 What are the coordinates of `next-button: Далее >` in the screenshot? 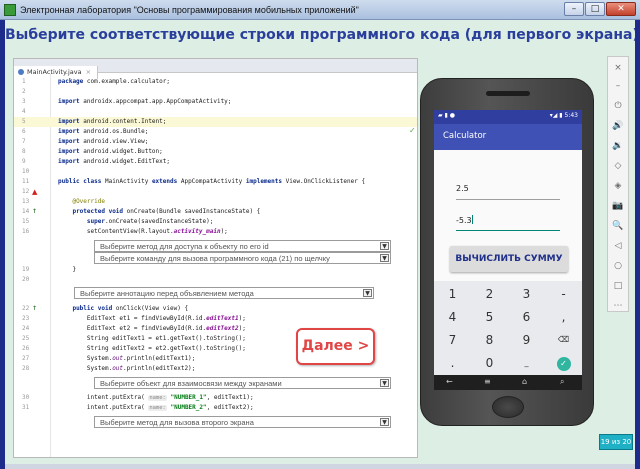 It's located at (335, 346).